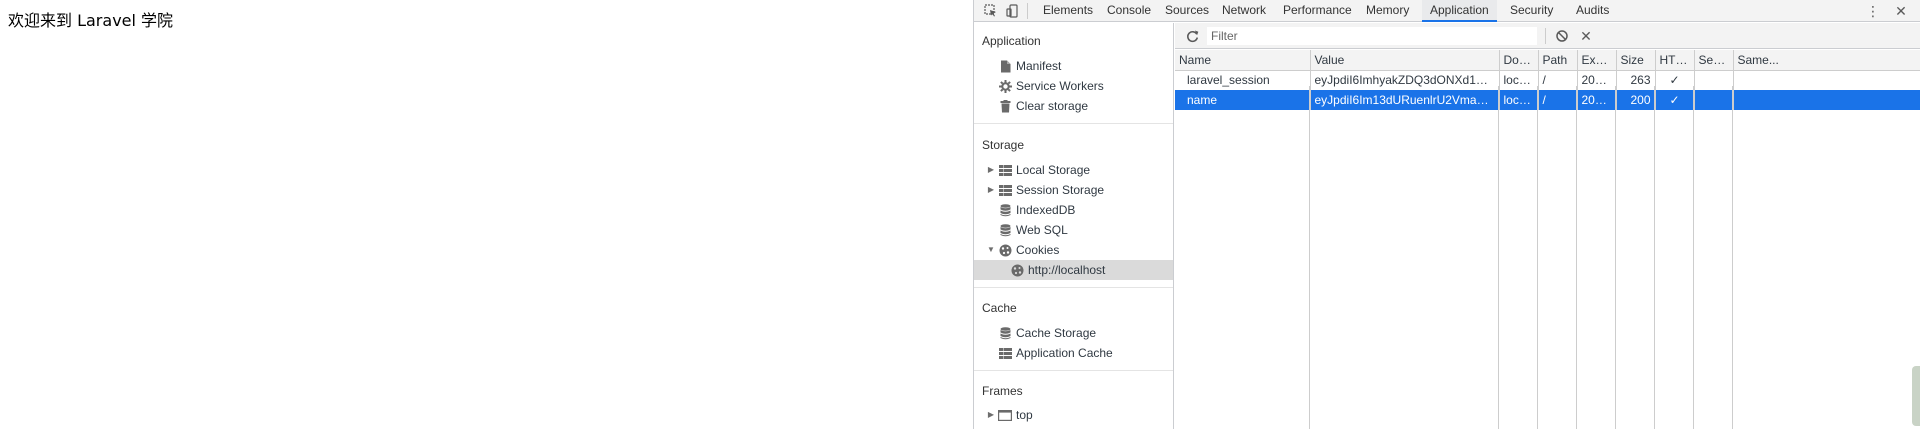 The image size is (1920, 429). I want to click on sidebar-item-service-workers: Service Workers, so click(1073, 86).